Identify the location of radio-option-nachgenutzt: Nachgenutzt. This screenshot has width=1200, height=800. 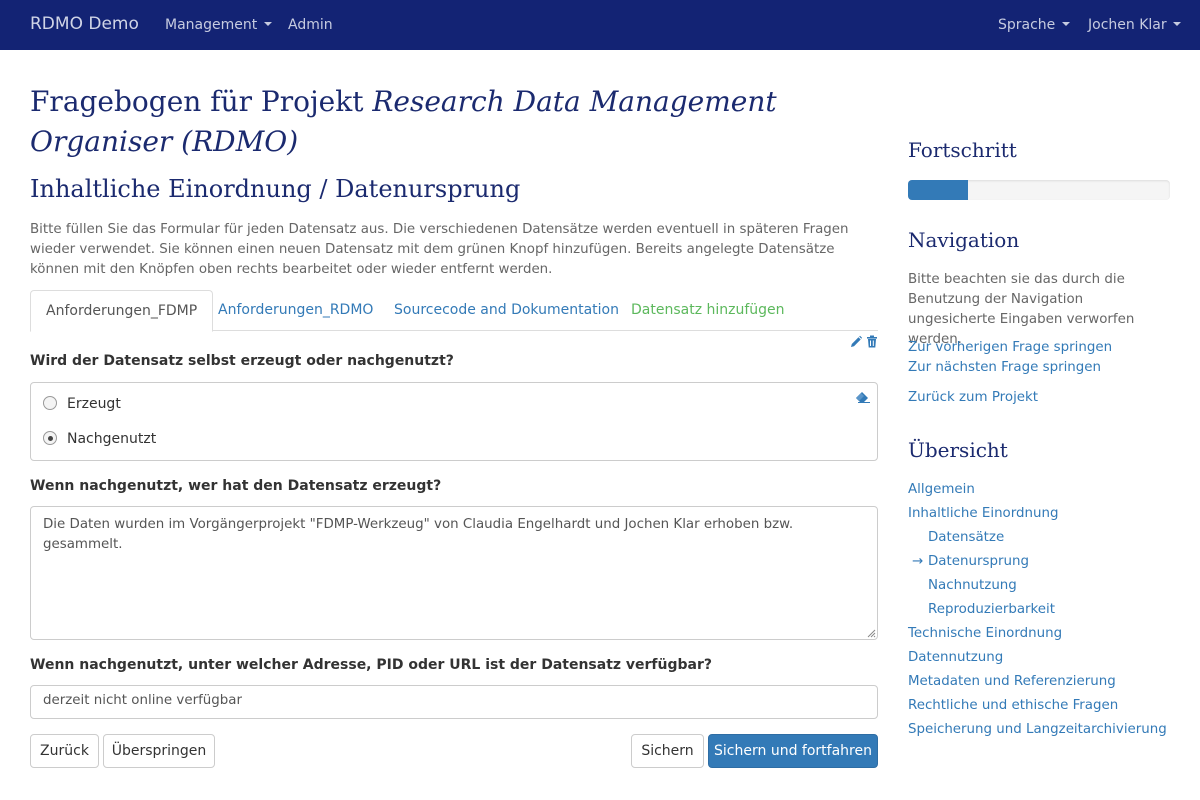
(99, 439).